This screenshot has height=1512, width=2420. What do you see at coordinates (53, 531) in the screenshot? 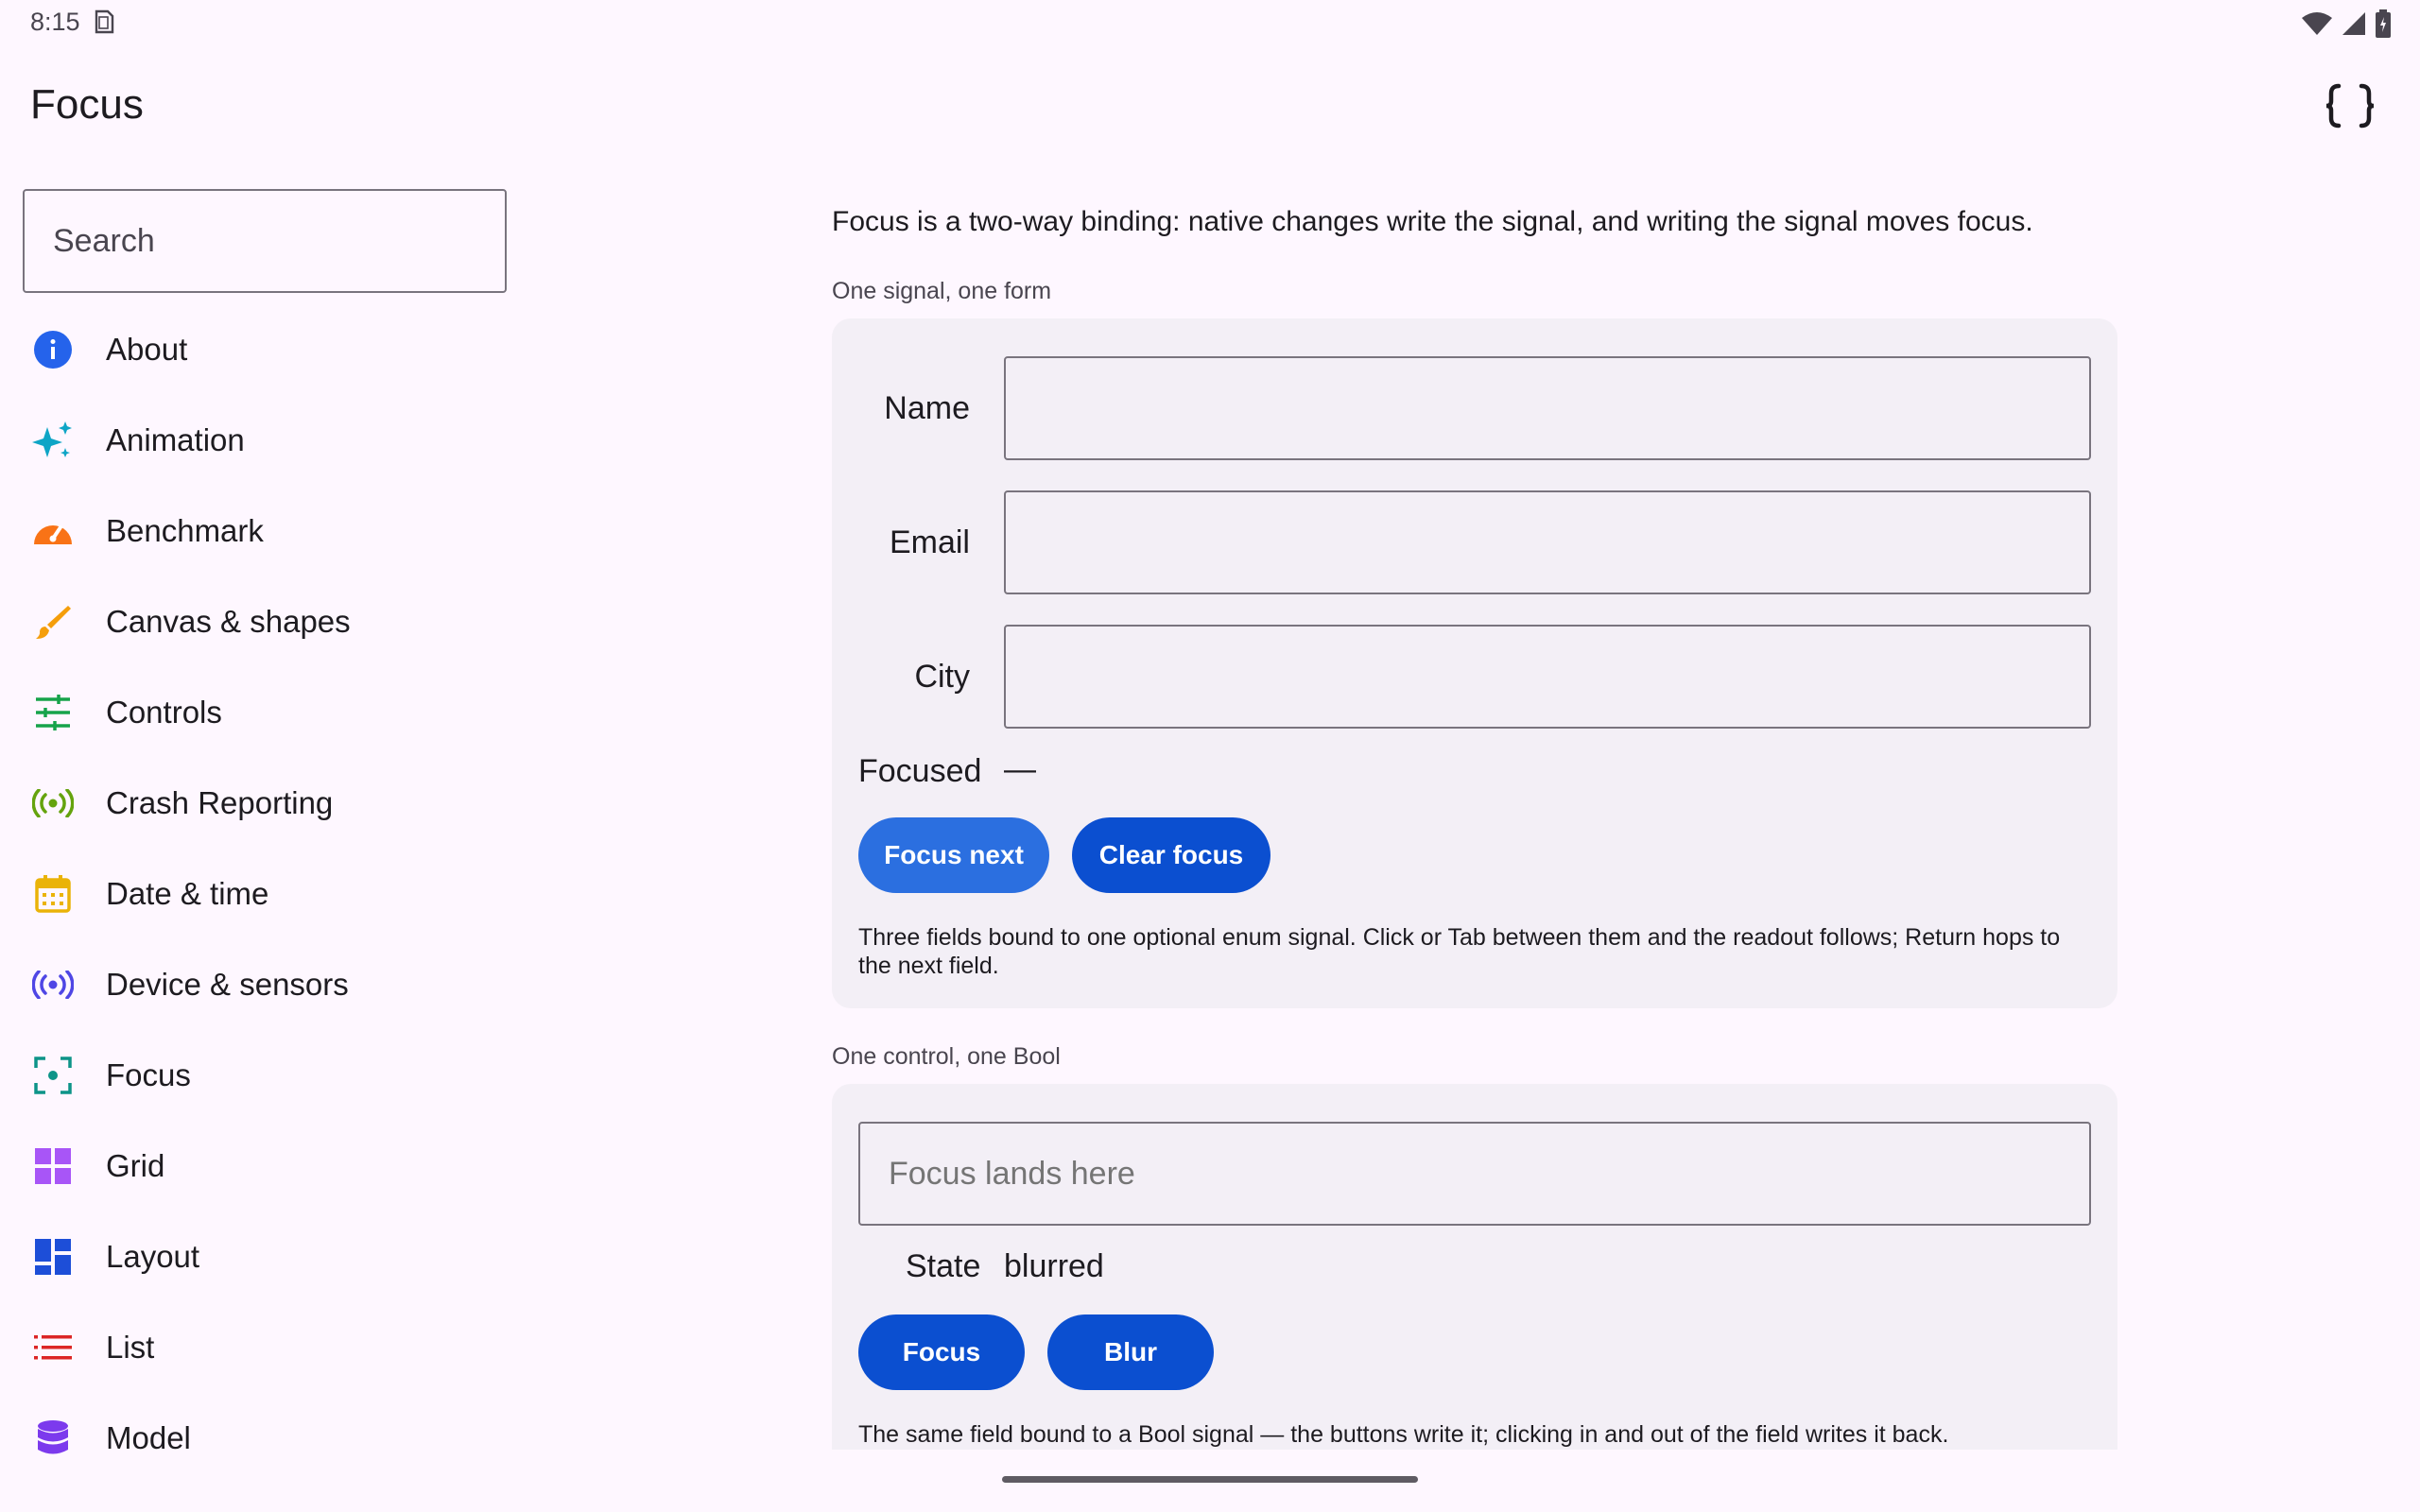
I see `speedometer-icon` at bounding box center [53, 531].